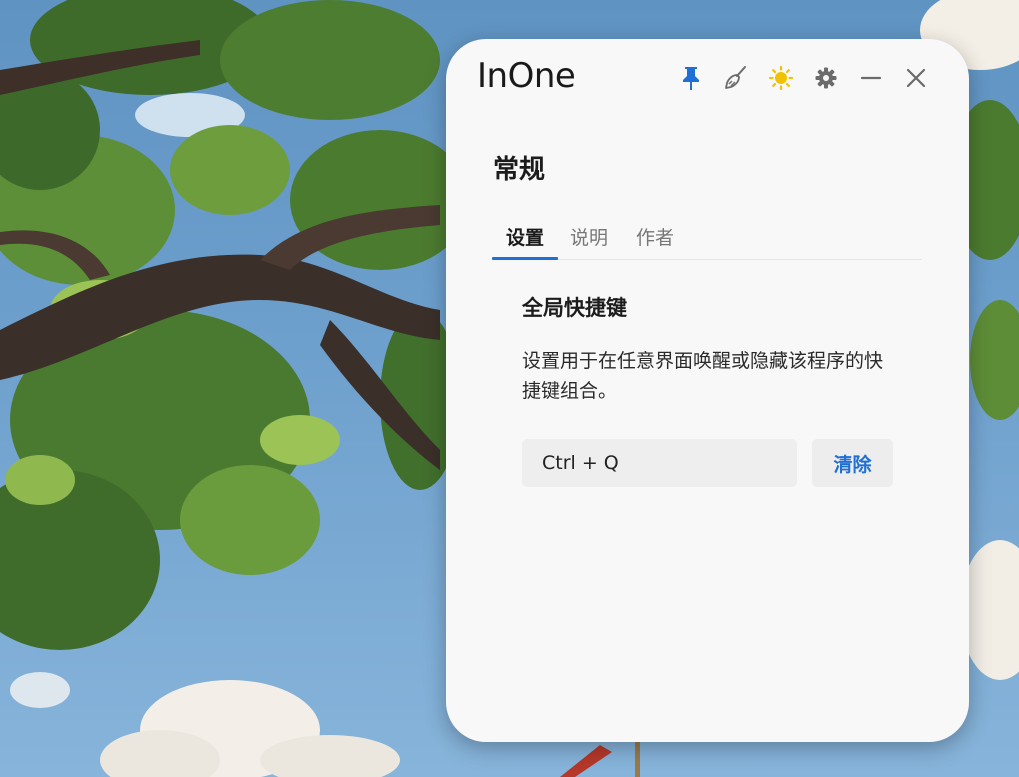 The height and width of the screenshot is (777, 1019). I want to click on broom-icon, so click(736, 78).